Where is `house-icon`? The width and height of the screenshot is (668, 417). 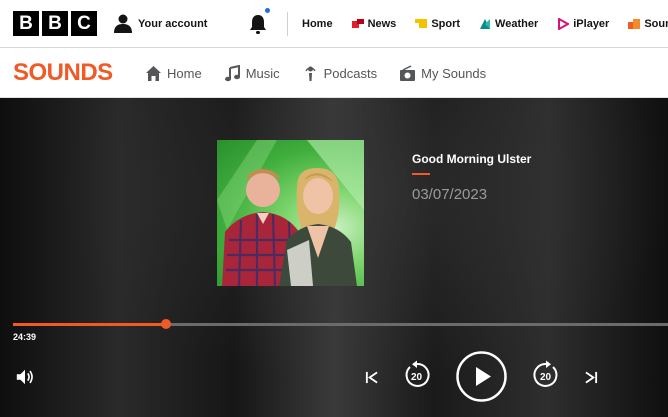
house-icon is located at coordinates (153, 73).